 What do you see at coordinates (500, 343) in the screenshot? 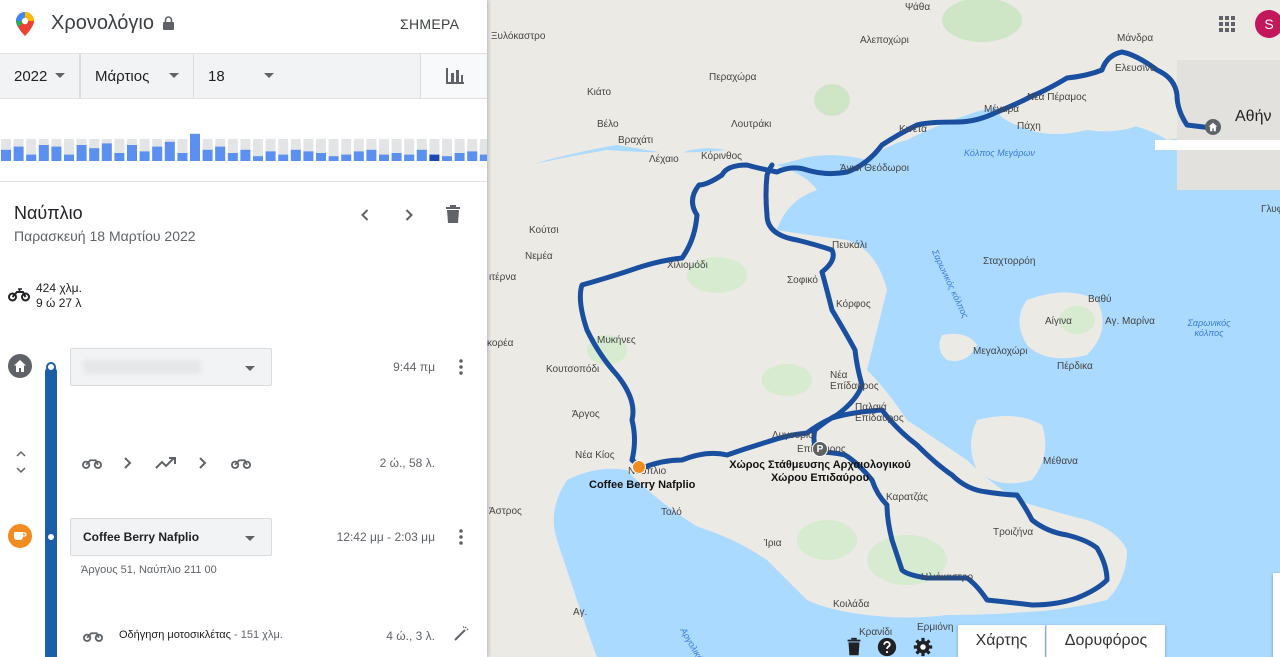
I see `map-label: κορέα` at bounding box center [500, 343].